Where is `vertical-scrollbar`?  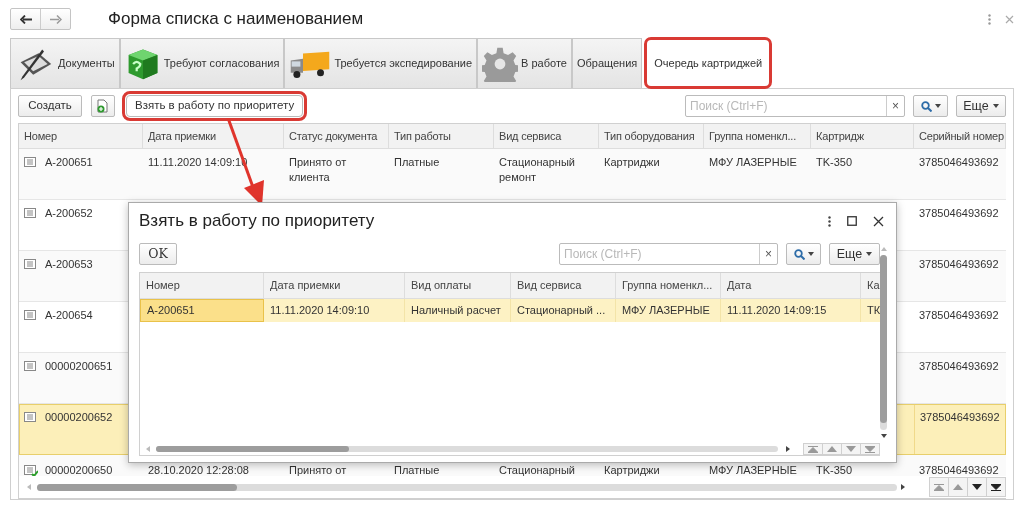
vertical-scrollbar is located at coordinates (883, 342).